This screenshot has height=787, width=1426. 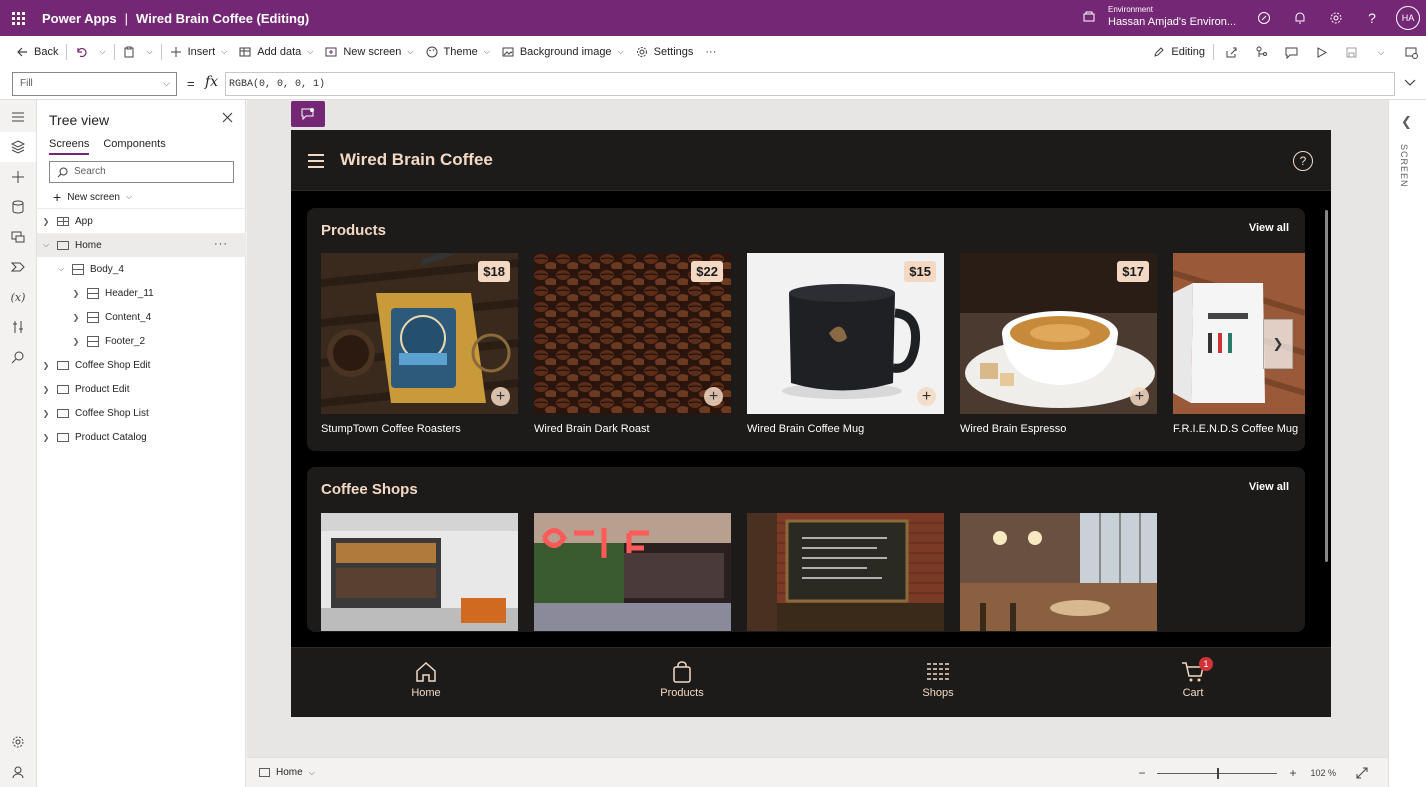 What do you see at coordinates (18, 237) in the screenshot?
I see `media-icon` at bounding box center [18, 237].